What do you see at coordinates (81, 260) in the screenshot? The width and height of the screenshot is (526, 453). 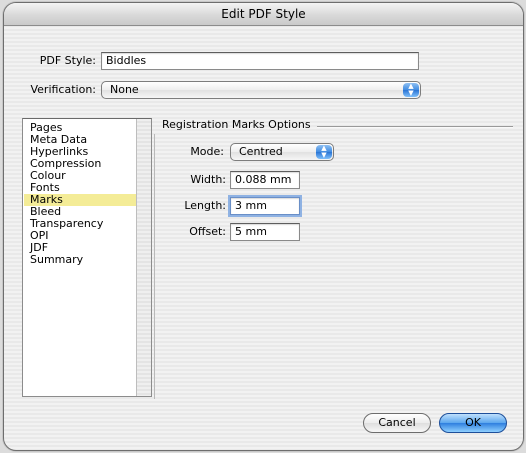 I see `list-item-summary: Summary` at bounding box center [81, 260].